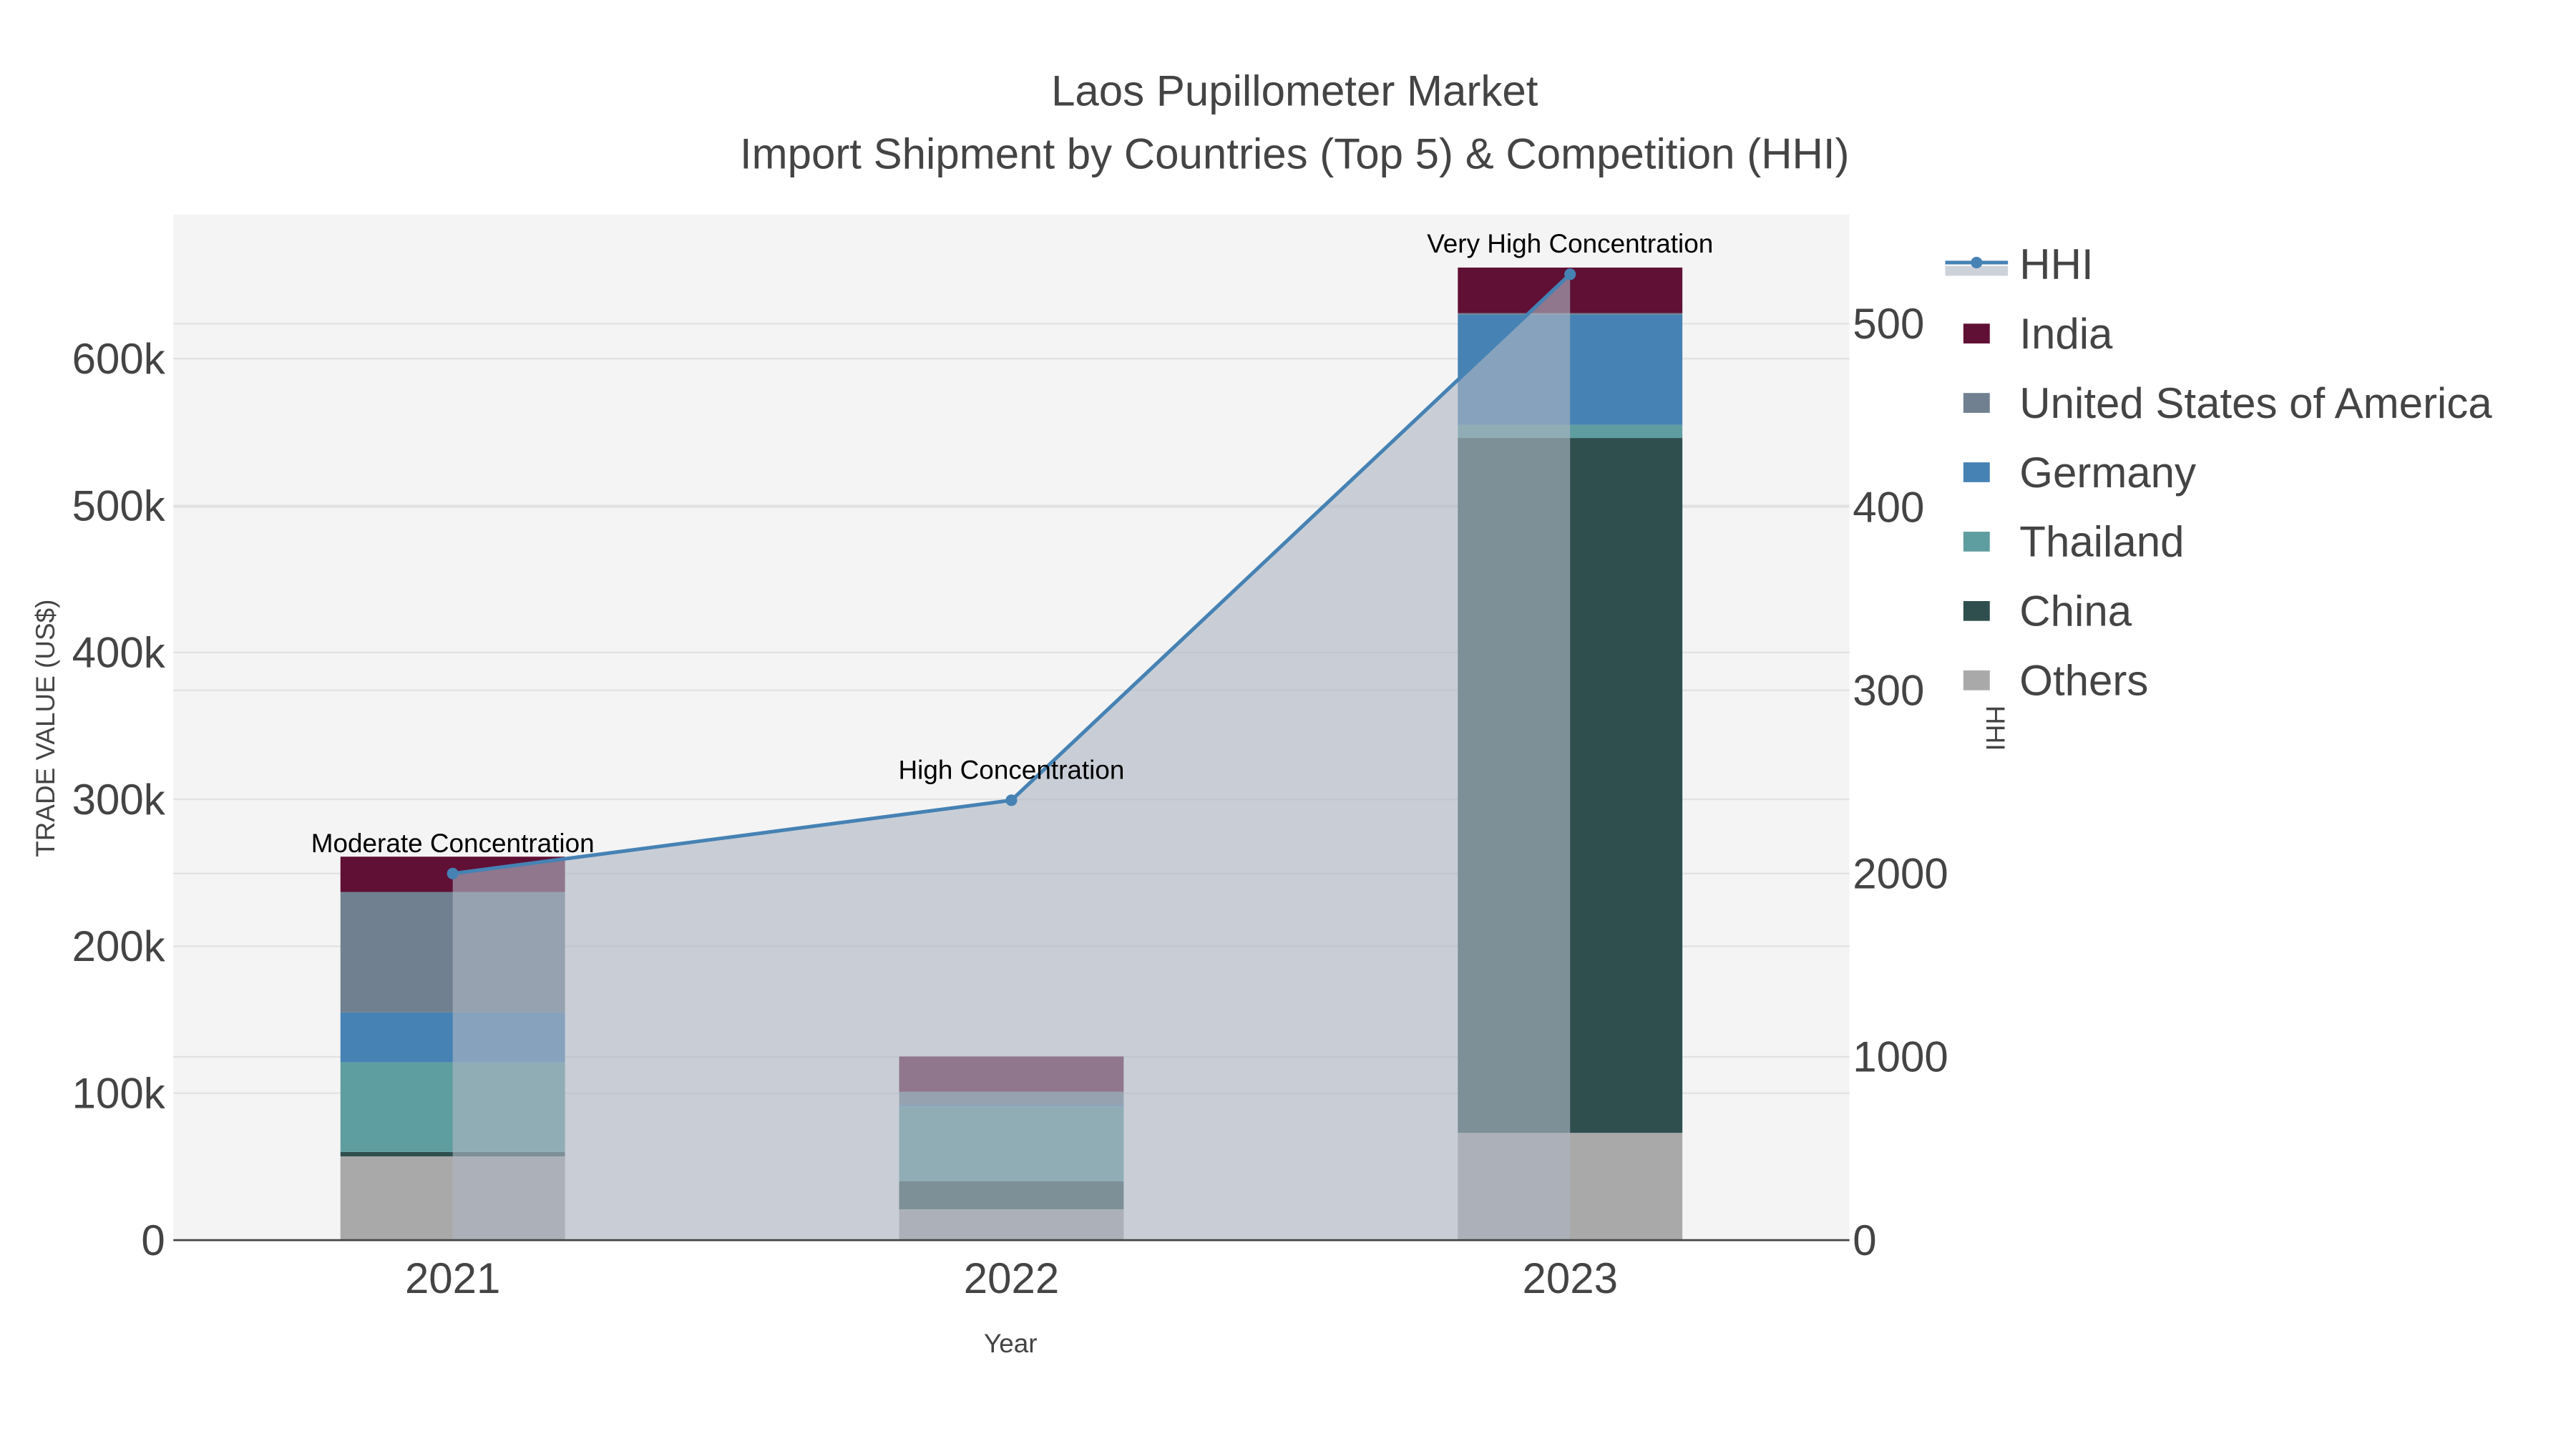 Image resolution: width=2576 pixels, height=1449 pixels. Describe the element at coordinates (45, 728) in the screenshot. I see `y-axis-title: TRADE VALUE (US$)` at that location.